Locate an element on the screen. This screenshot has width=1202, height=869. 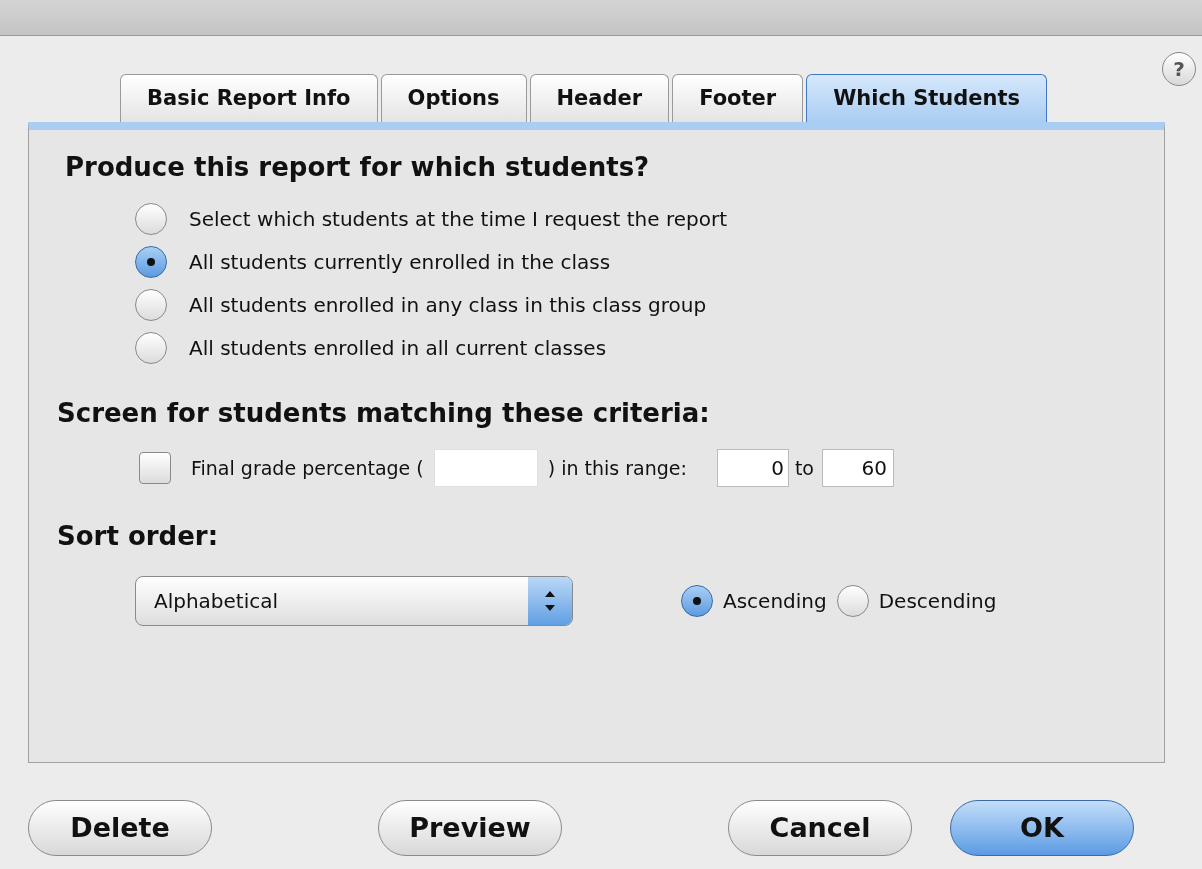
help-button: ? is located at coordinates (1179, 69).